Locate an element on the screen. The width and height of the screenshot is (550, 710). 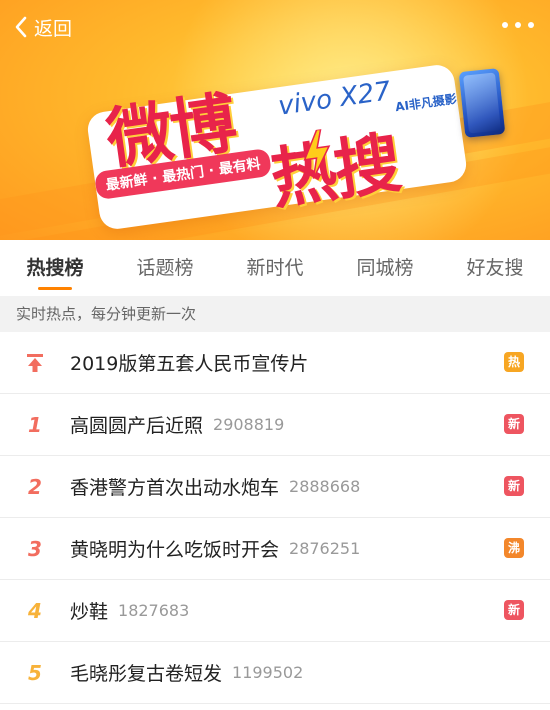
chevron-left-icon is located at coordinates (21, 27).